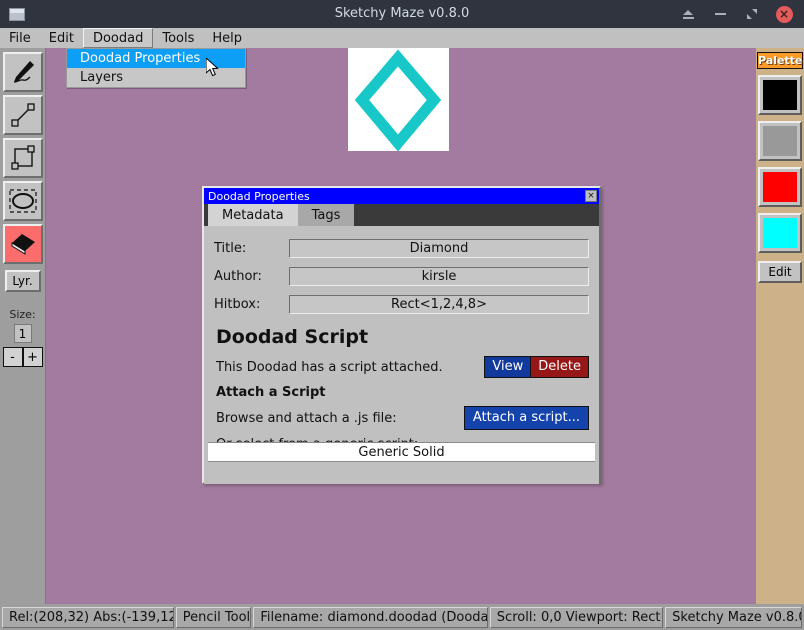 The image size is (804, 630). I want to click on swatch-black, so click(780, 95).